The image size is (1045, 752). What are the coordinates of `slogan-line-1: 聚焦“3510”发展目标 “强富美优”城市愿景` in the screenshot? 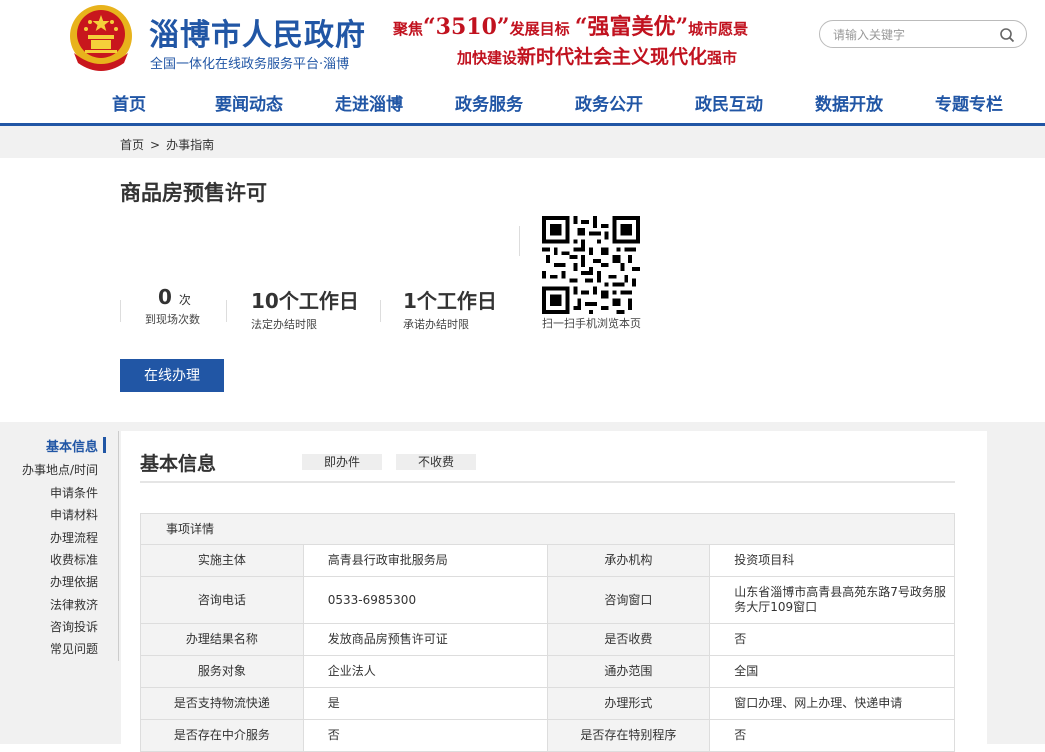 It's located at (570, 25).